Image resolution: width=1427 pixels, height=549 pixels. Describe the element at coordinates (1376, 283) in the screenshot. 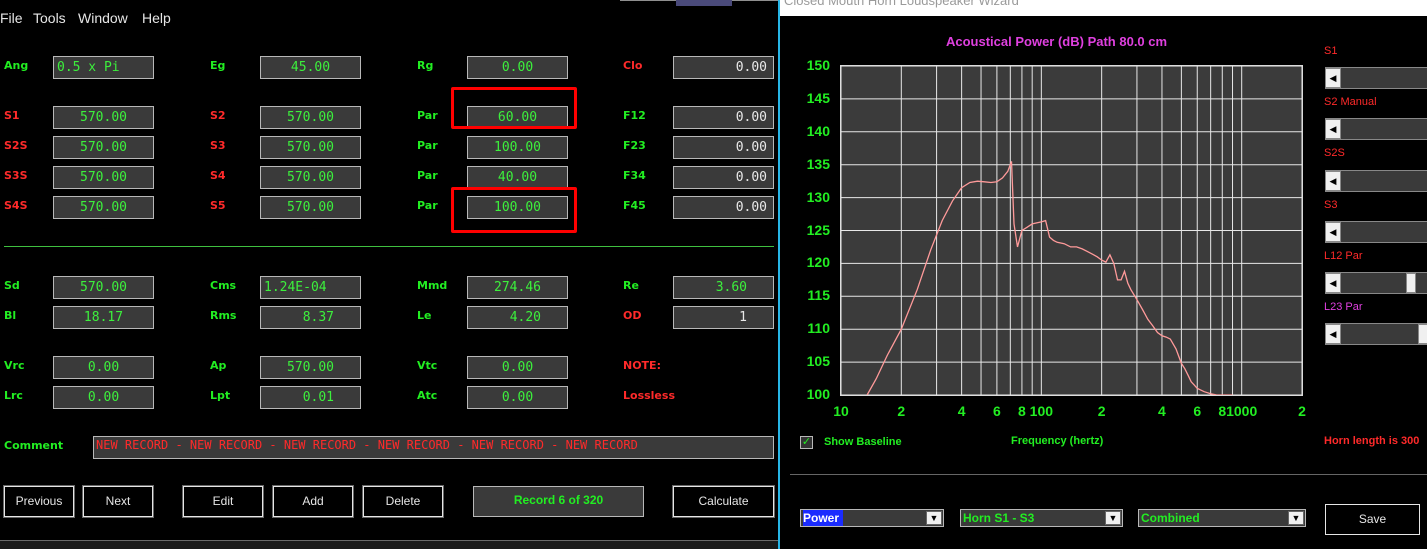

I see `slider-l12-par: ◀` at that location.